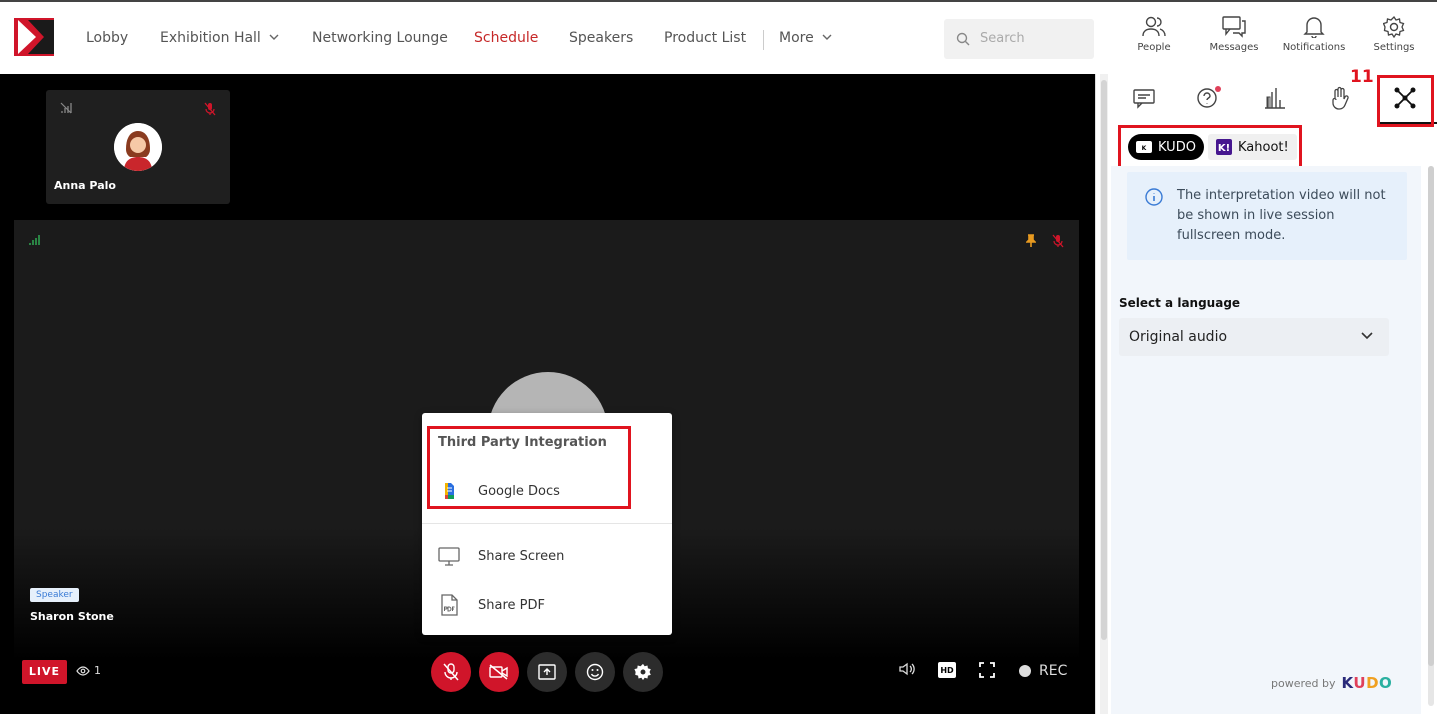 The height and width of the screenshot is (714, 1437). I want to click on search-box: Search, so click(1019, 39).